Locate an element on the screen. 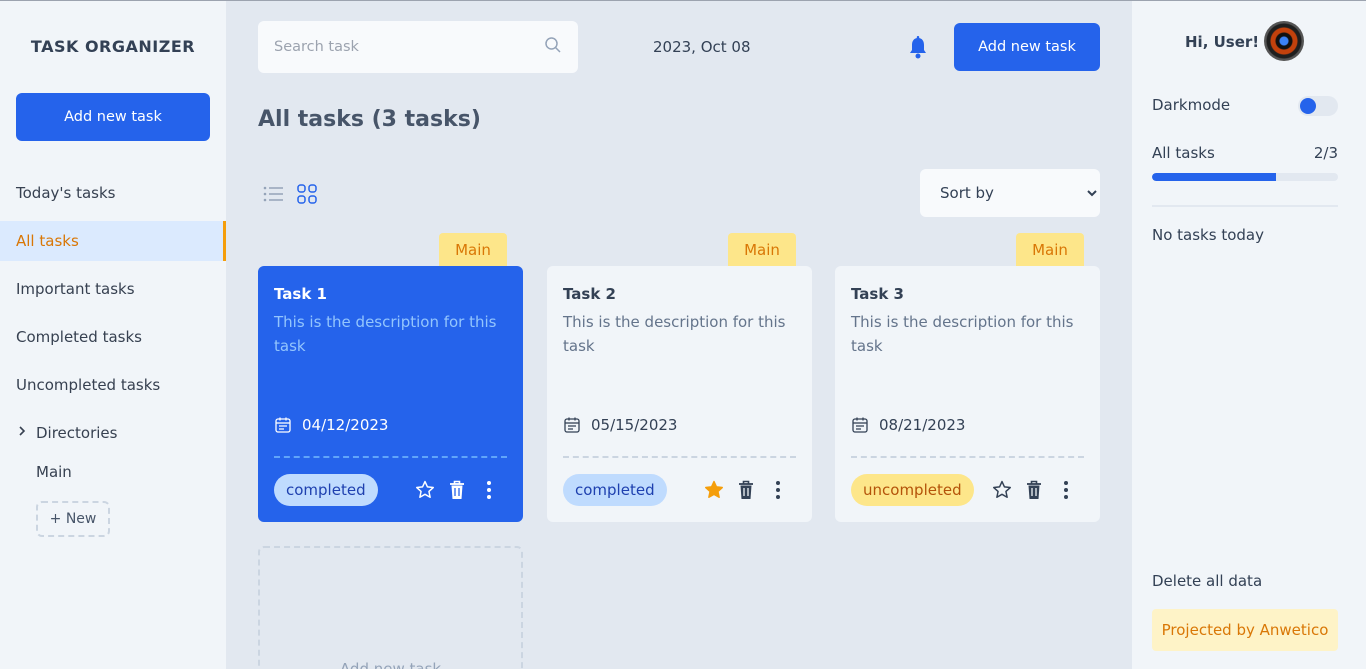  sidebar-add-task-button: Add new task is located at coordinates (113, 117).